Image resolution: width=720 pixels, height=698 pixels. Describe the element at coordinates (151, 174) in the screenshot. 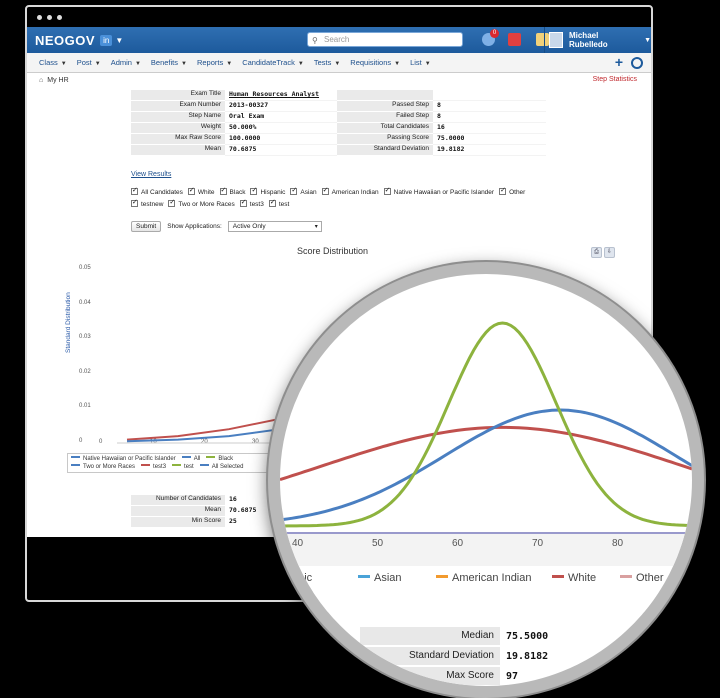

I see `view-results-link: View Results` at that location.